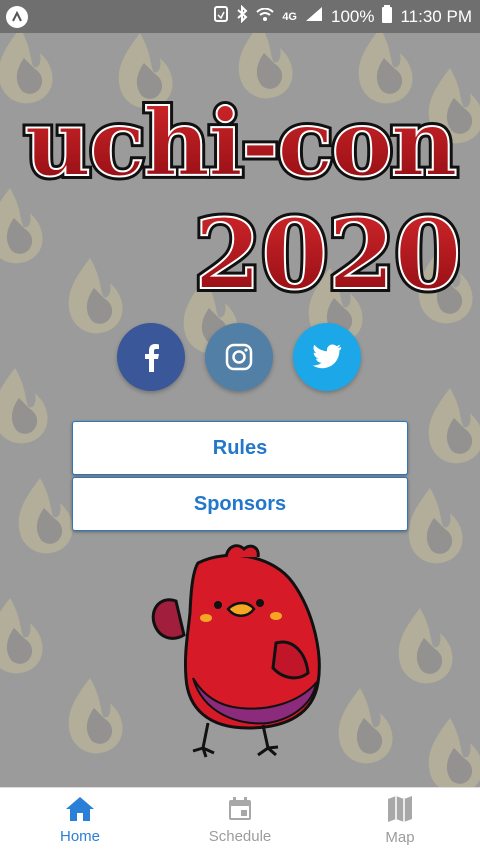 The image size is (480, 853). I want to click on save-icon, so click(221, 16).